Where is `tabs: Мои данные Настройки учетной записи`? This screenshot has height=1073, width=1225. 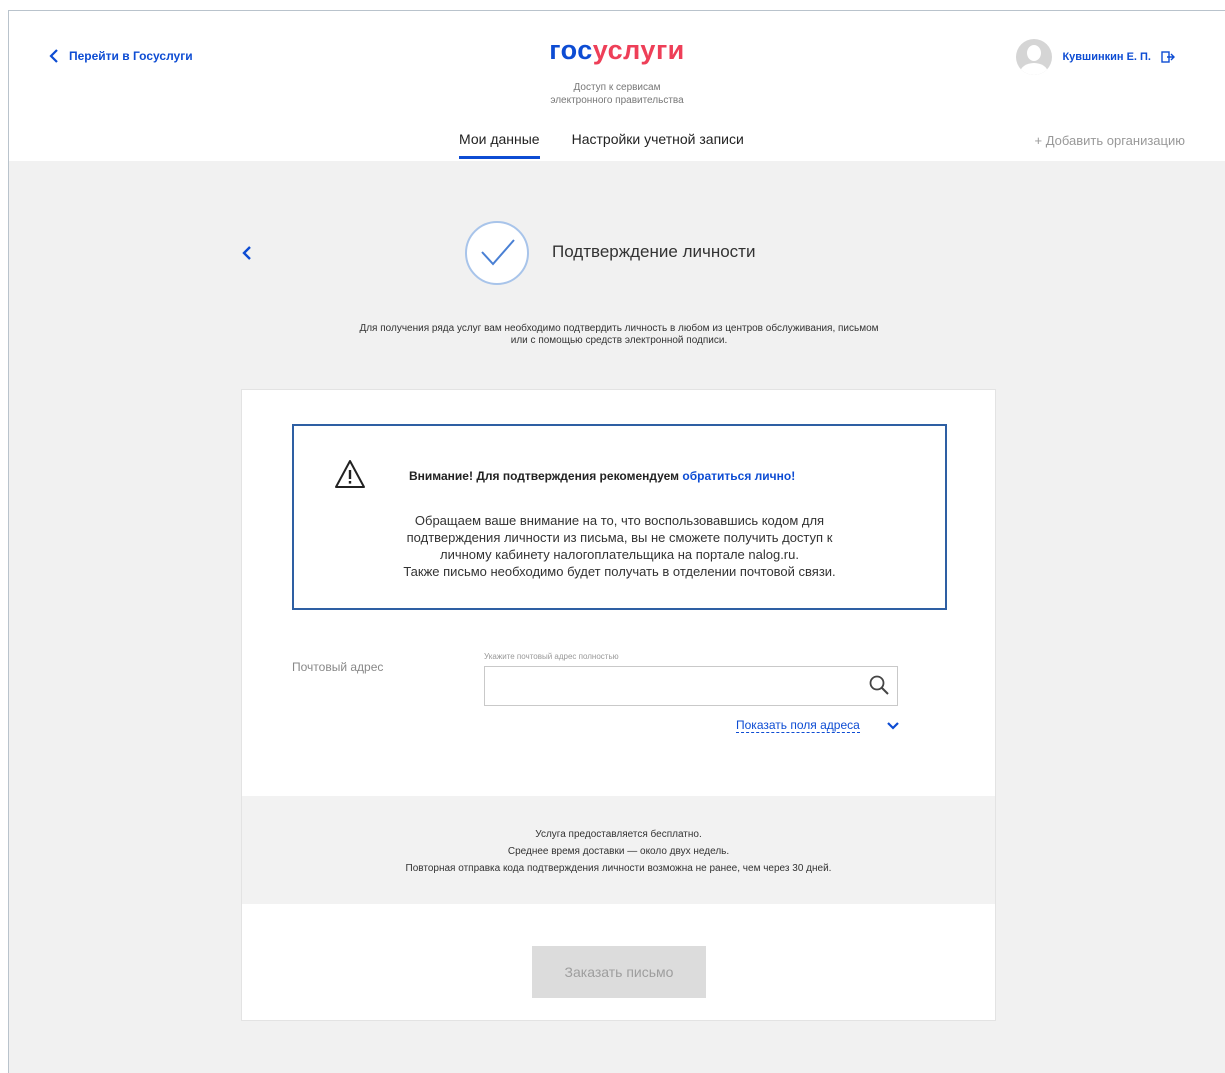
tabs: Мои данные Настройки учетной записи is located at coordinates (601, 145).